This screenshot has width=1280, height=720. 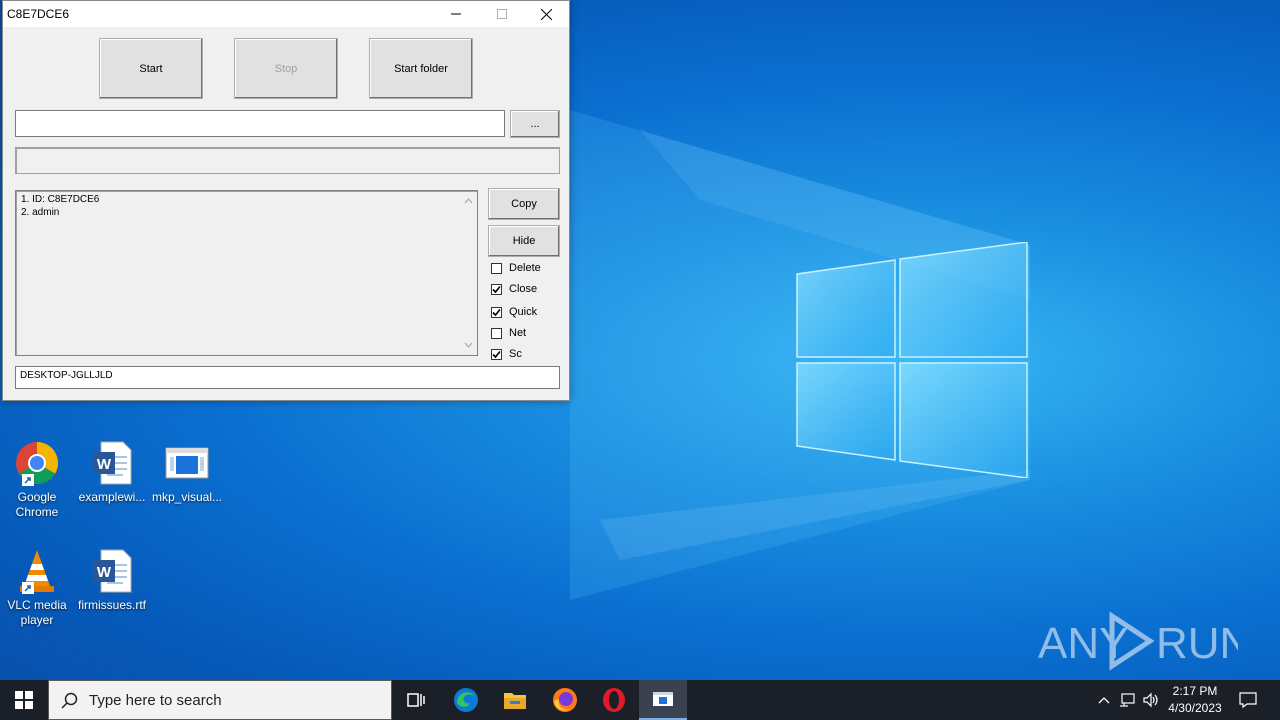 I want to click on app-window-icon, so click(x=663, y=699).